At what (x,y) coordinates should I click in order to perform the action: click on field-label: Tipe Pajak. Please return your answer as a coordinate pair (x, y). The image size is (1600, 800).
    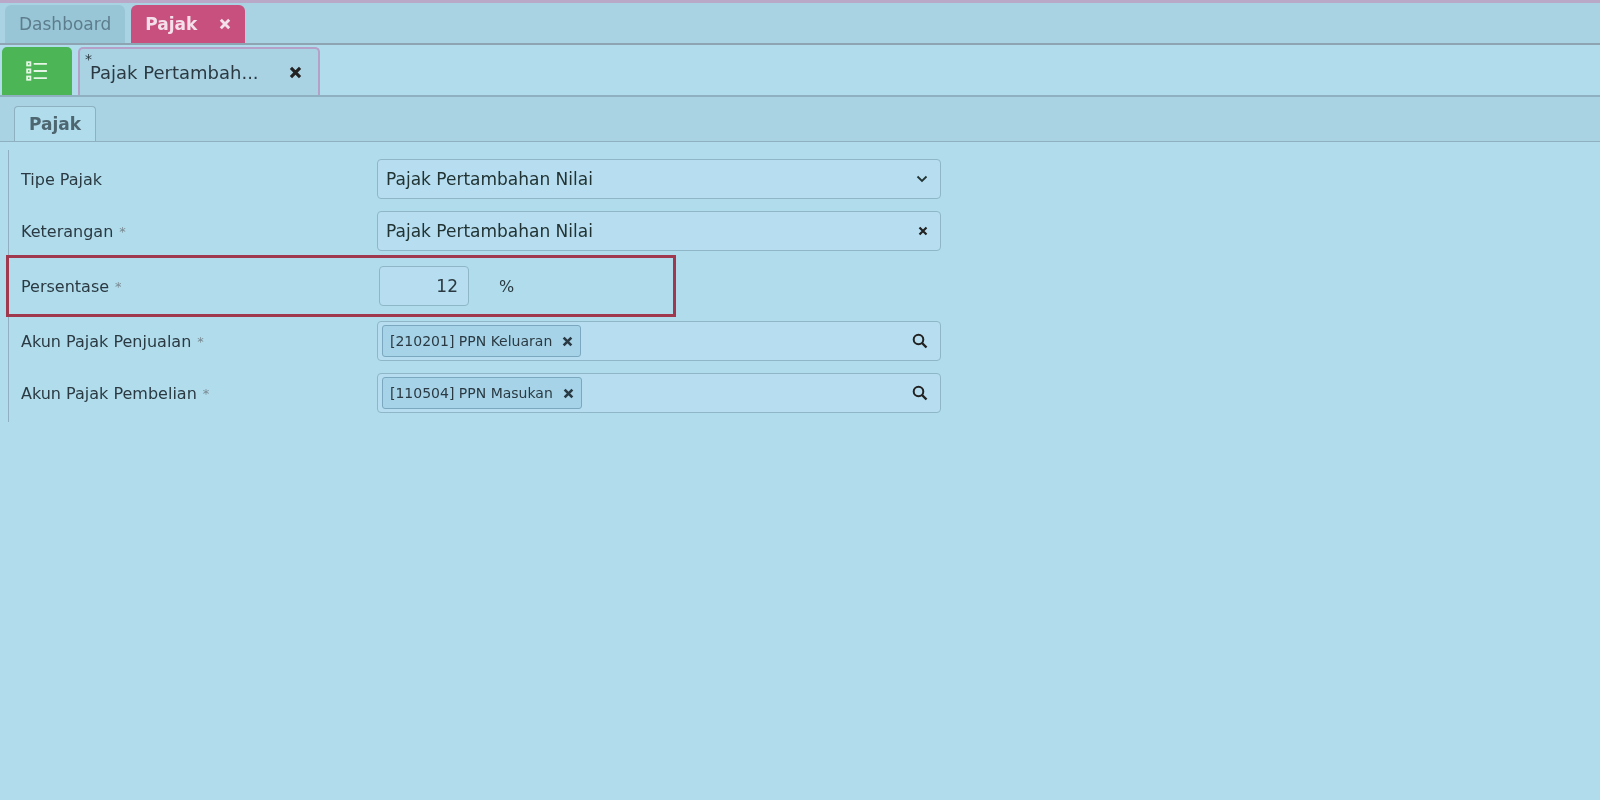
    Looking at the image, I should click on (62, 179).